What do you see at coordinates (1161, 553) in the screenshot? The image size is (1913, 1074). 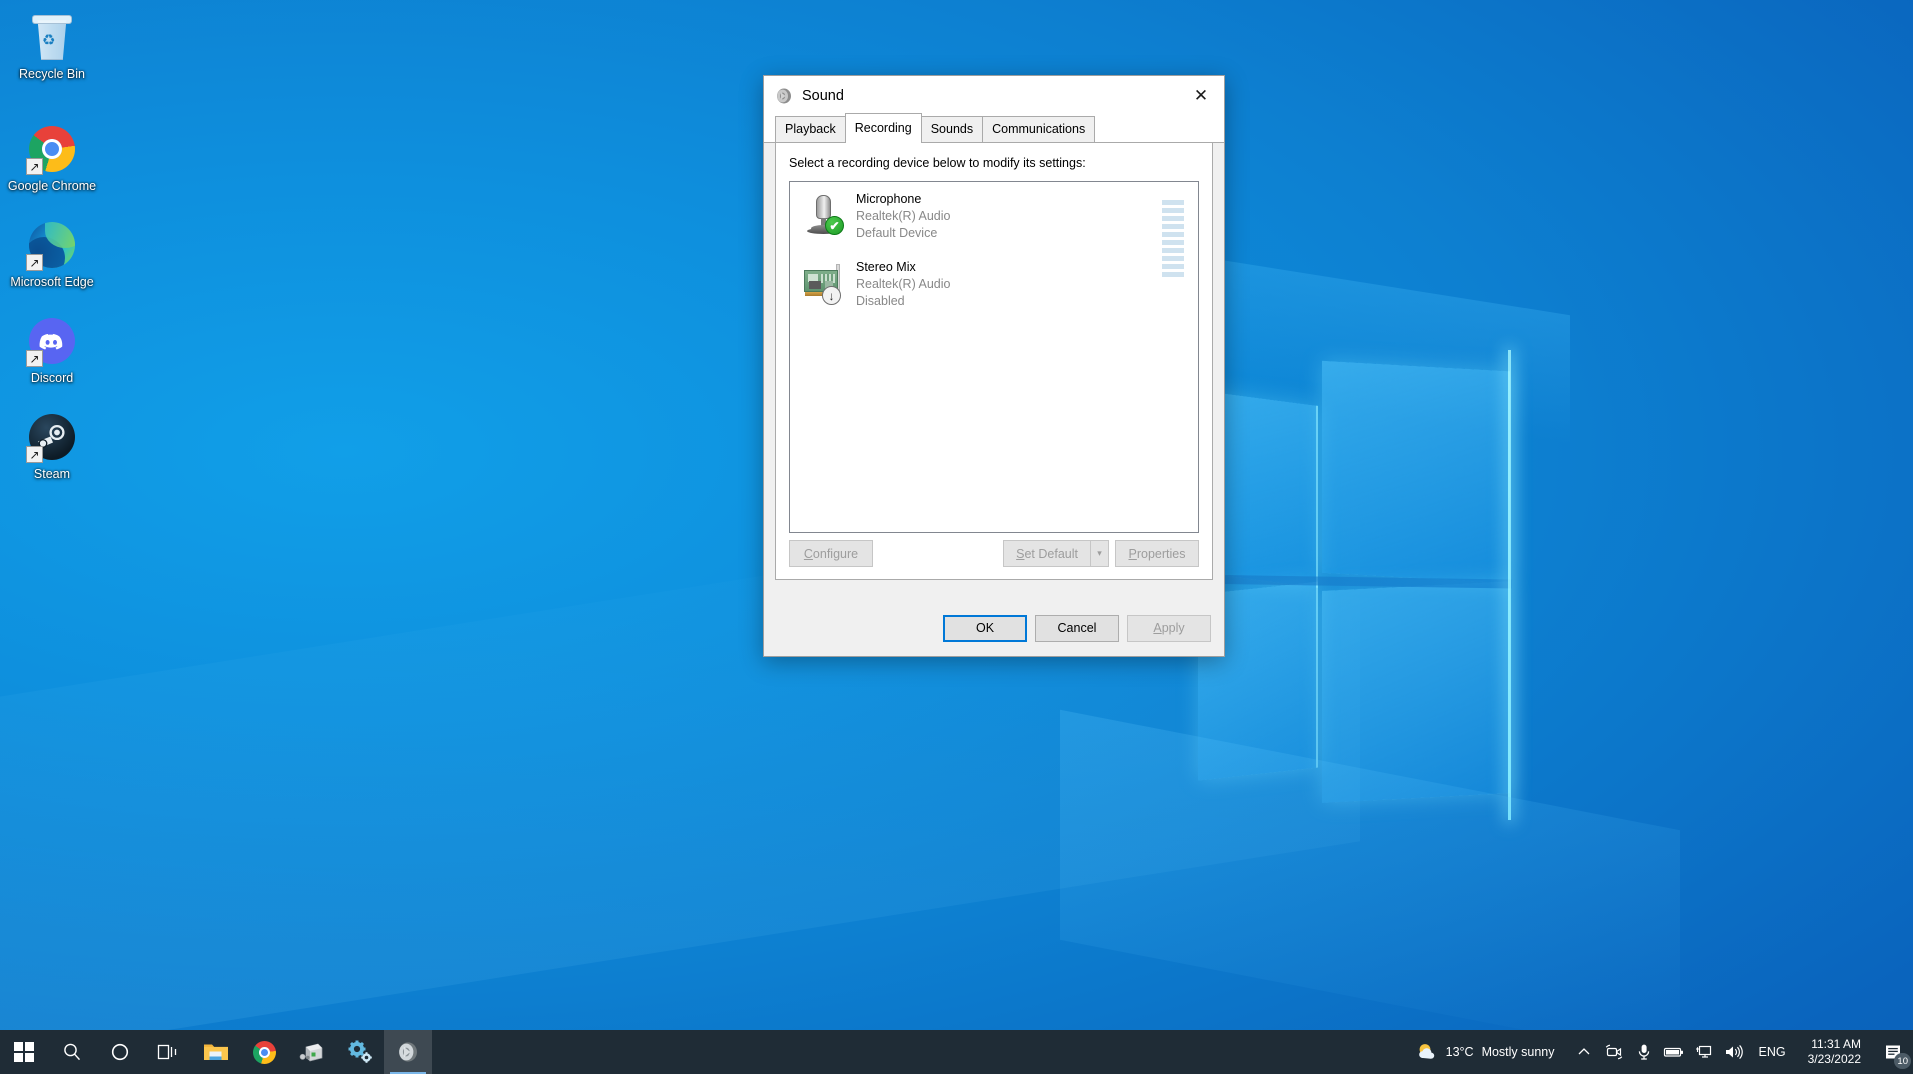 I see `properties-button-label-rest: roperties` at bounding box center [1161, 553].